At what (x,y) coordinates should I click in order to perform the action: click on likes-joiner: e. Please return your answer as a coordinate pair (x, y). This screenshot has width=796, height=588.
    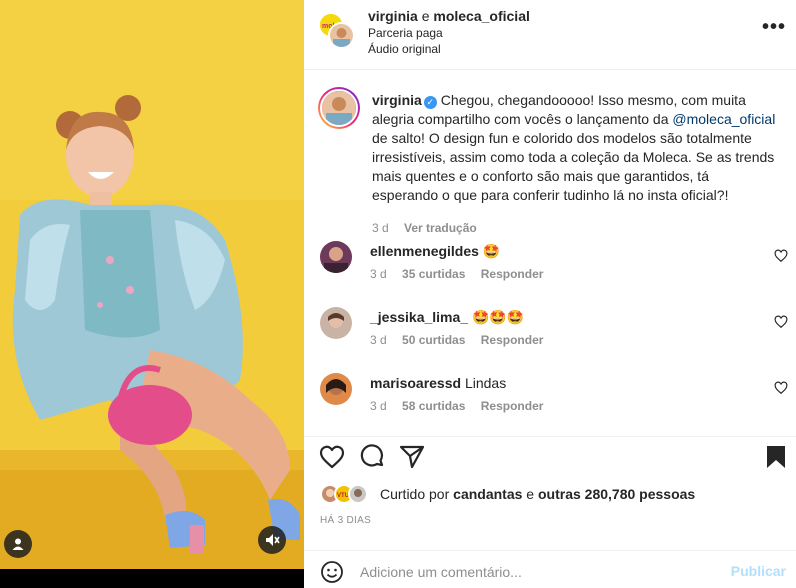
    Looking at the image, I should click on (530, 494).